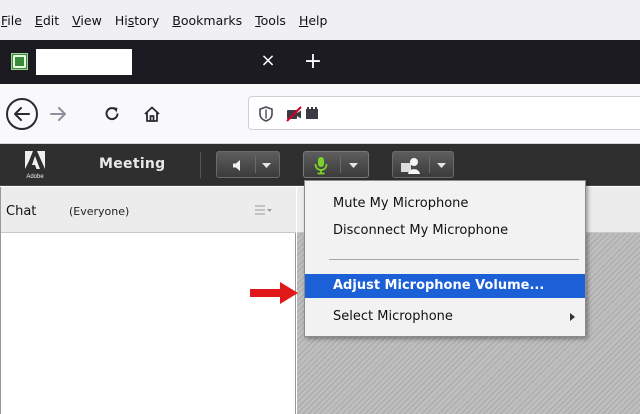 The image size is (640, 414). What do you see at coordinates (266, 114) in the screenshot?
I see `shield-icon` at bounding box center [266, 114].